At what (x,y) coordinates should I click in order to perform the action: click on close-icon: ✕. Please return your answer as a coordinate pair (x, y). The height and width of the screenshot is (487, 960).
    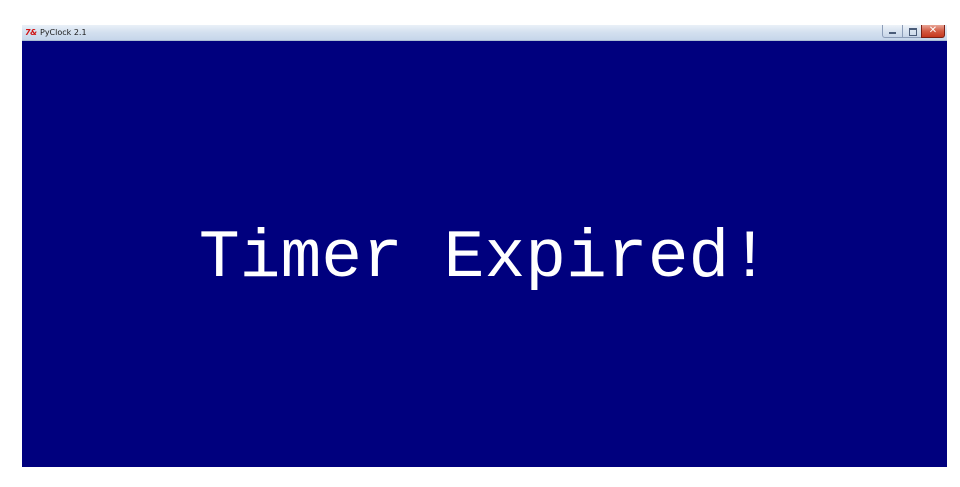
    Looking at the image, I should click on (933, 30).